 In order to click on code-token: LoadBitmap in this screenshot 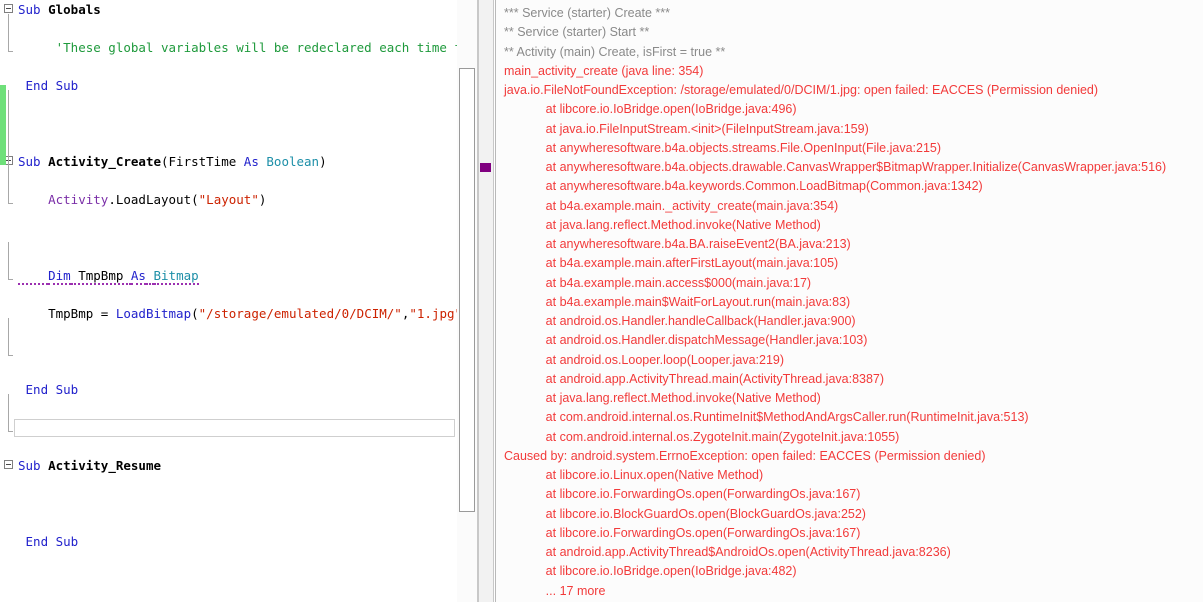, I will do `click(153, 313)`.